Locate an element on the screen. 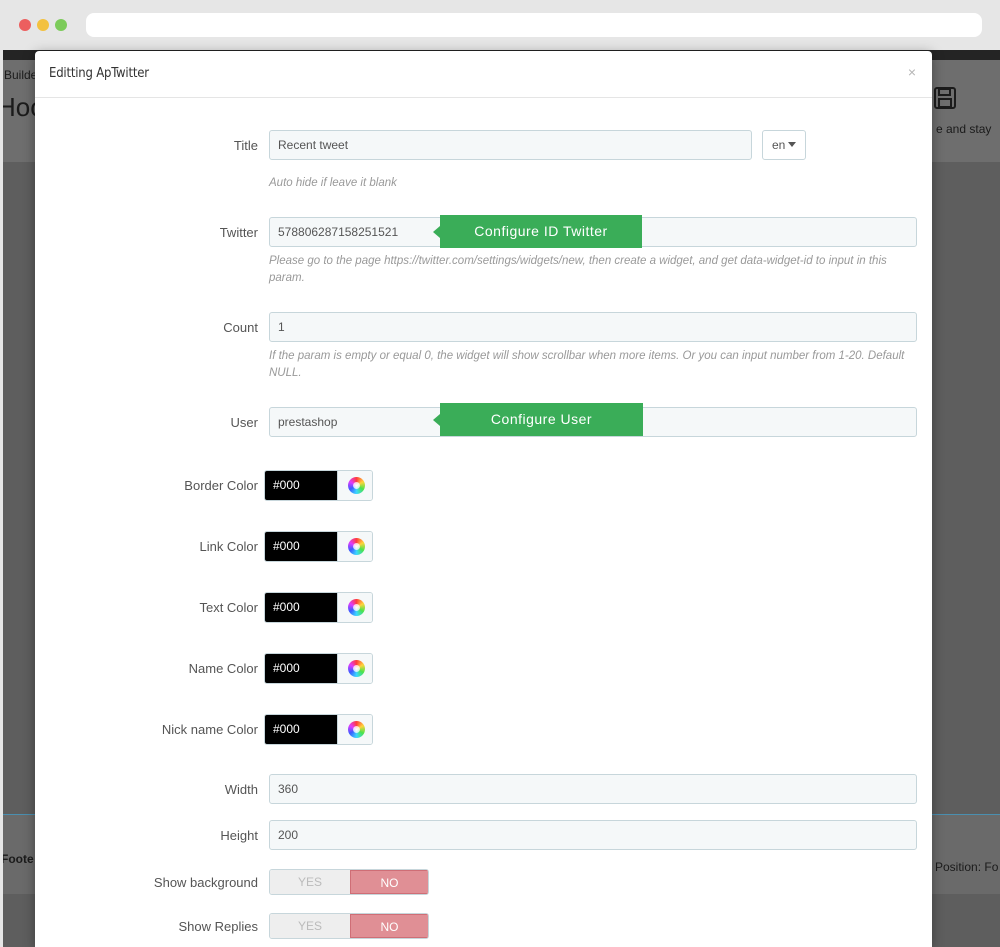 Image resolution: width=1000 pixels, height=947 pixels. count-input: 1 is located at coordinates (593, 327).